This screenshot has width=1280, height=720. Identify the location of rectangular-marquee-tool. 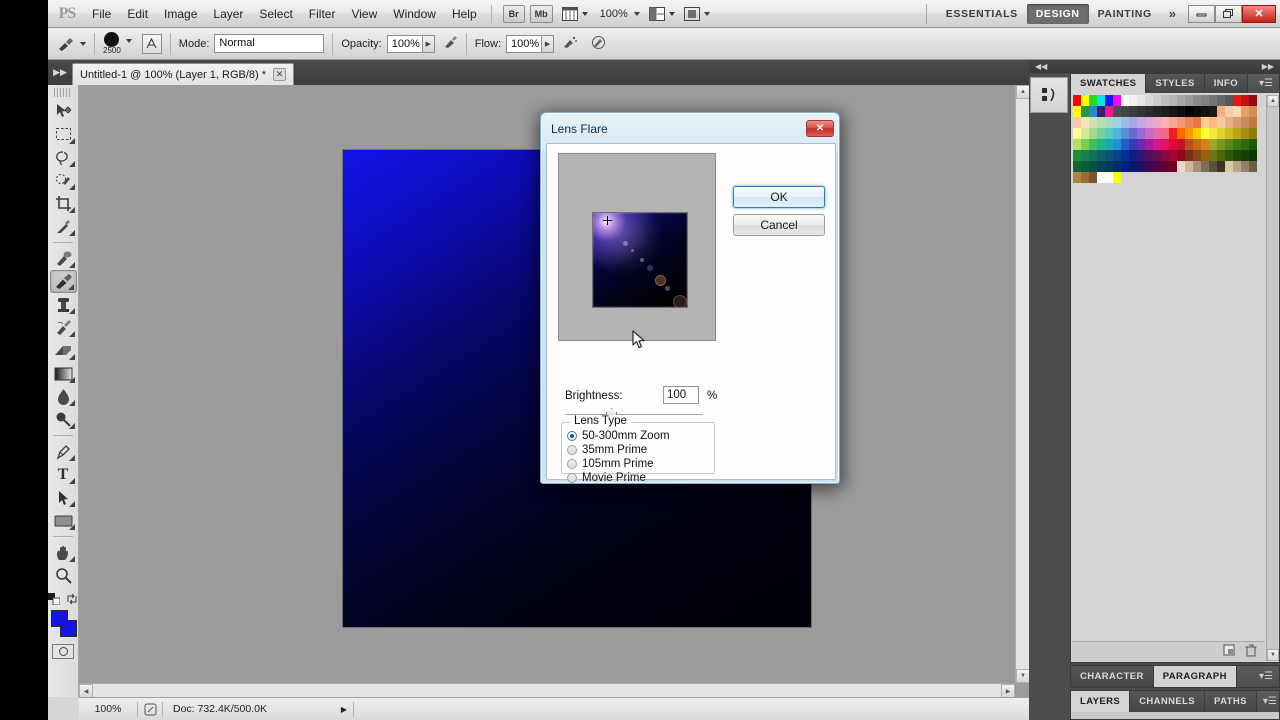
(63, 134).